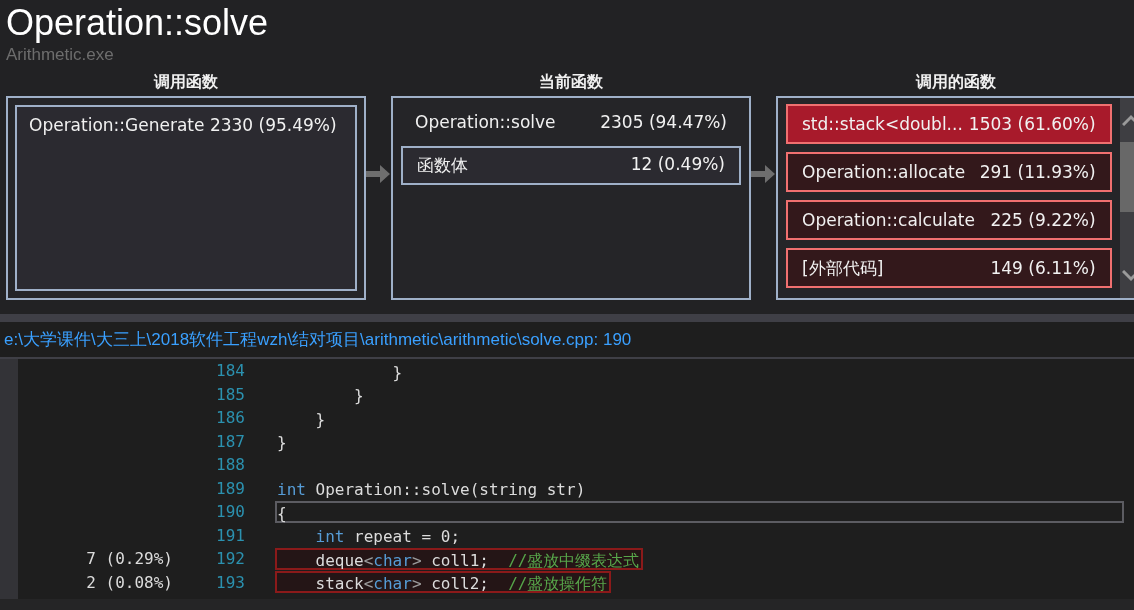  What do you see at coordinates (571, 165) in the screenshot?
I see `function-body-item: 函数体 12 (0.49%)` at bounding box center [571, 165].